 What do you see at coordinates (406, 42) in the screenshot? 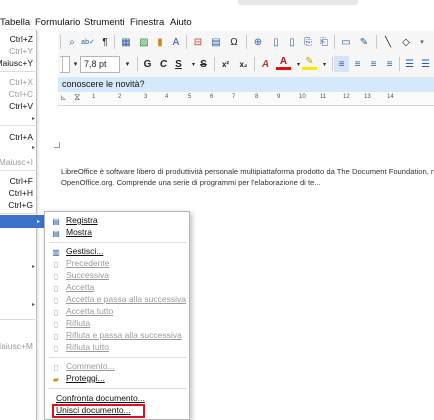
I see `shapes-icon: ◇` at bounding box center [406, 42].